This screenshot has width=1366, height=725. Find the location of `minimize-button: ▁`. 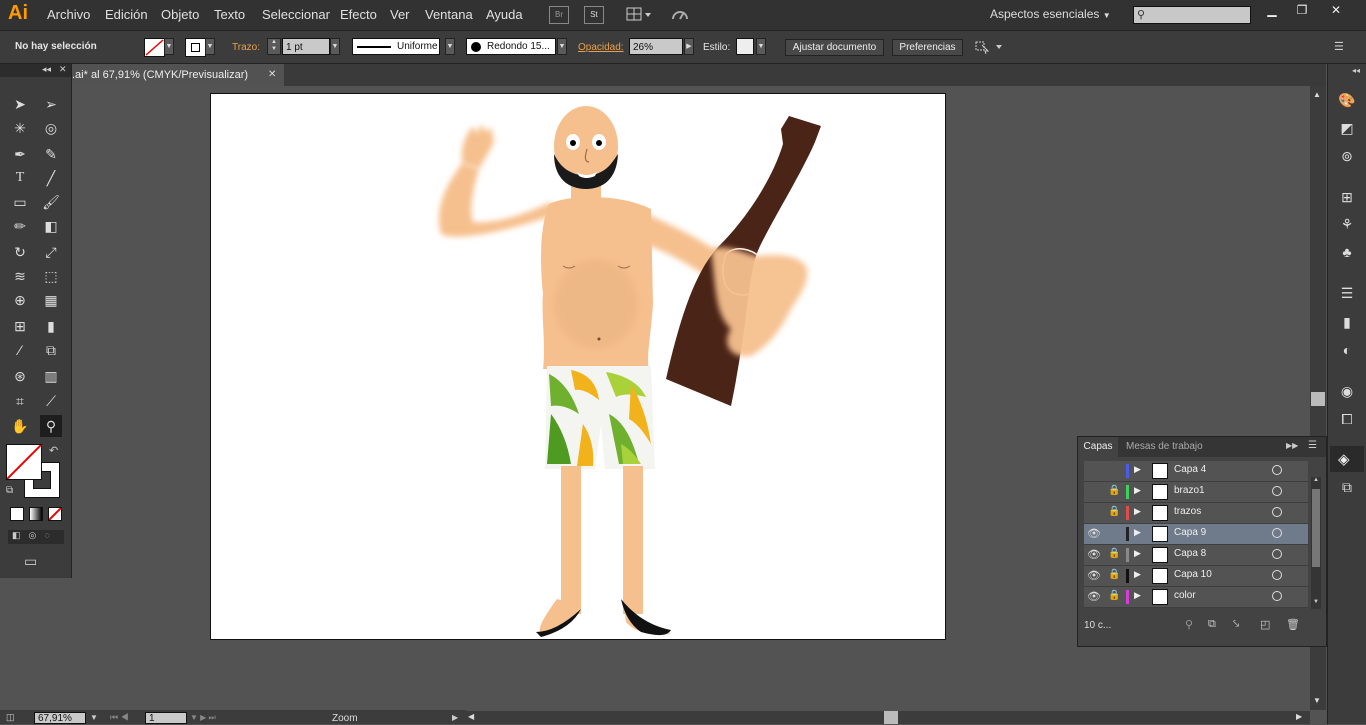

minimize-button: ▁ is located at coordinates (1272, 10).